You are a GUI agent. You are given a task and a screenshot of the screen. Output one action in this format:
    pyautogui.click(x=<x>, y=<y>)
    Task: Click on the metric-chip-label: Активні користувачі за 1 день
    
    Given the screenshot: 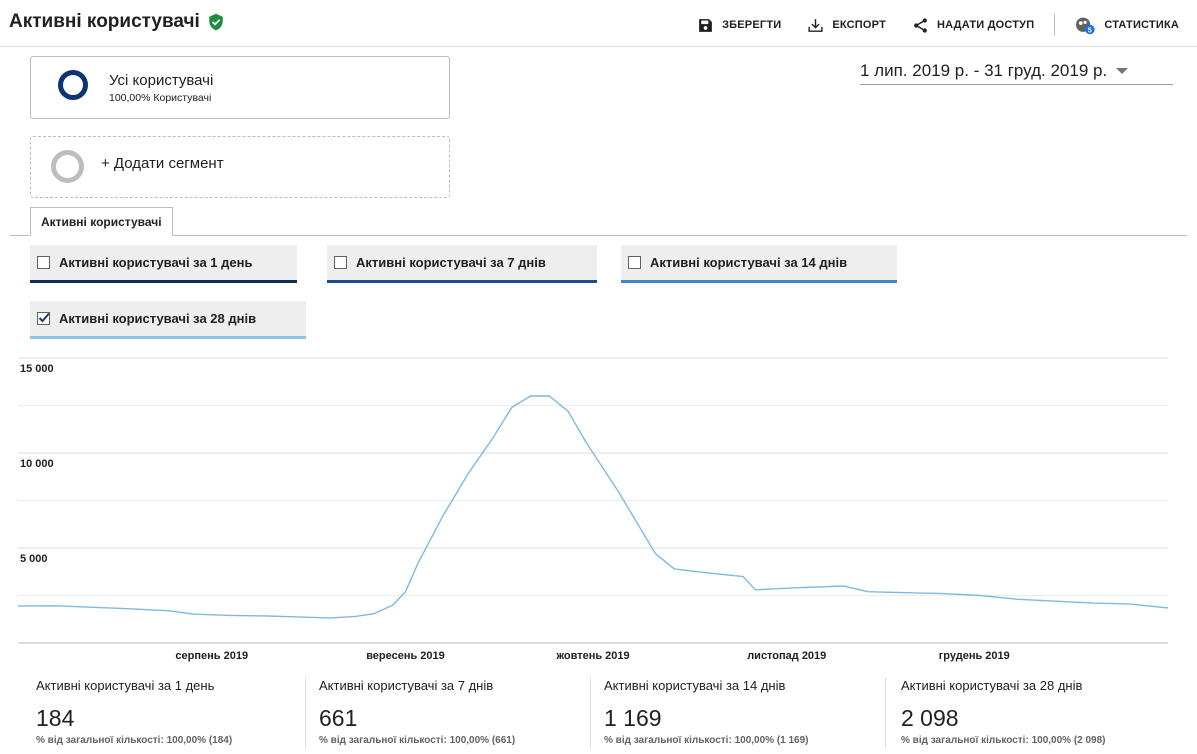 What is the action you would take?
    pyautogui.click(x=156, y=262)
    